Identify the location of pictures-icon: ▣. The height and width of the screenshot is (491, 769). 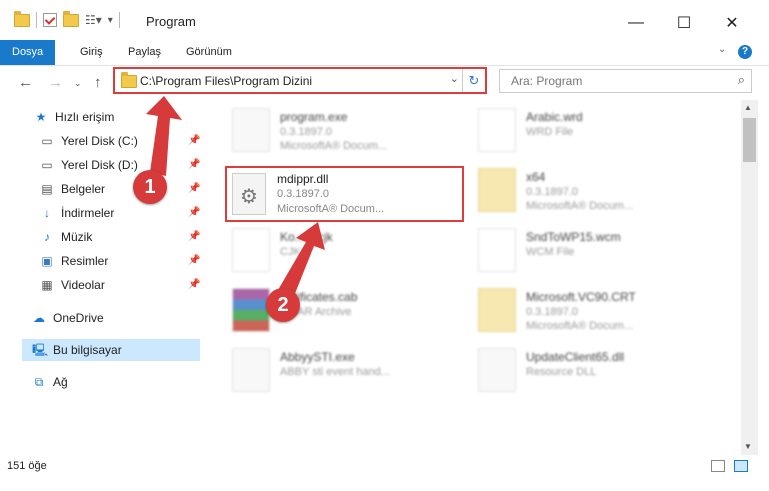
(47, 261).